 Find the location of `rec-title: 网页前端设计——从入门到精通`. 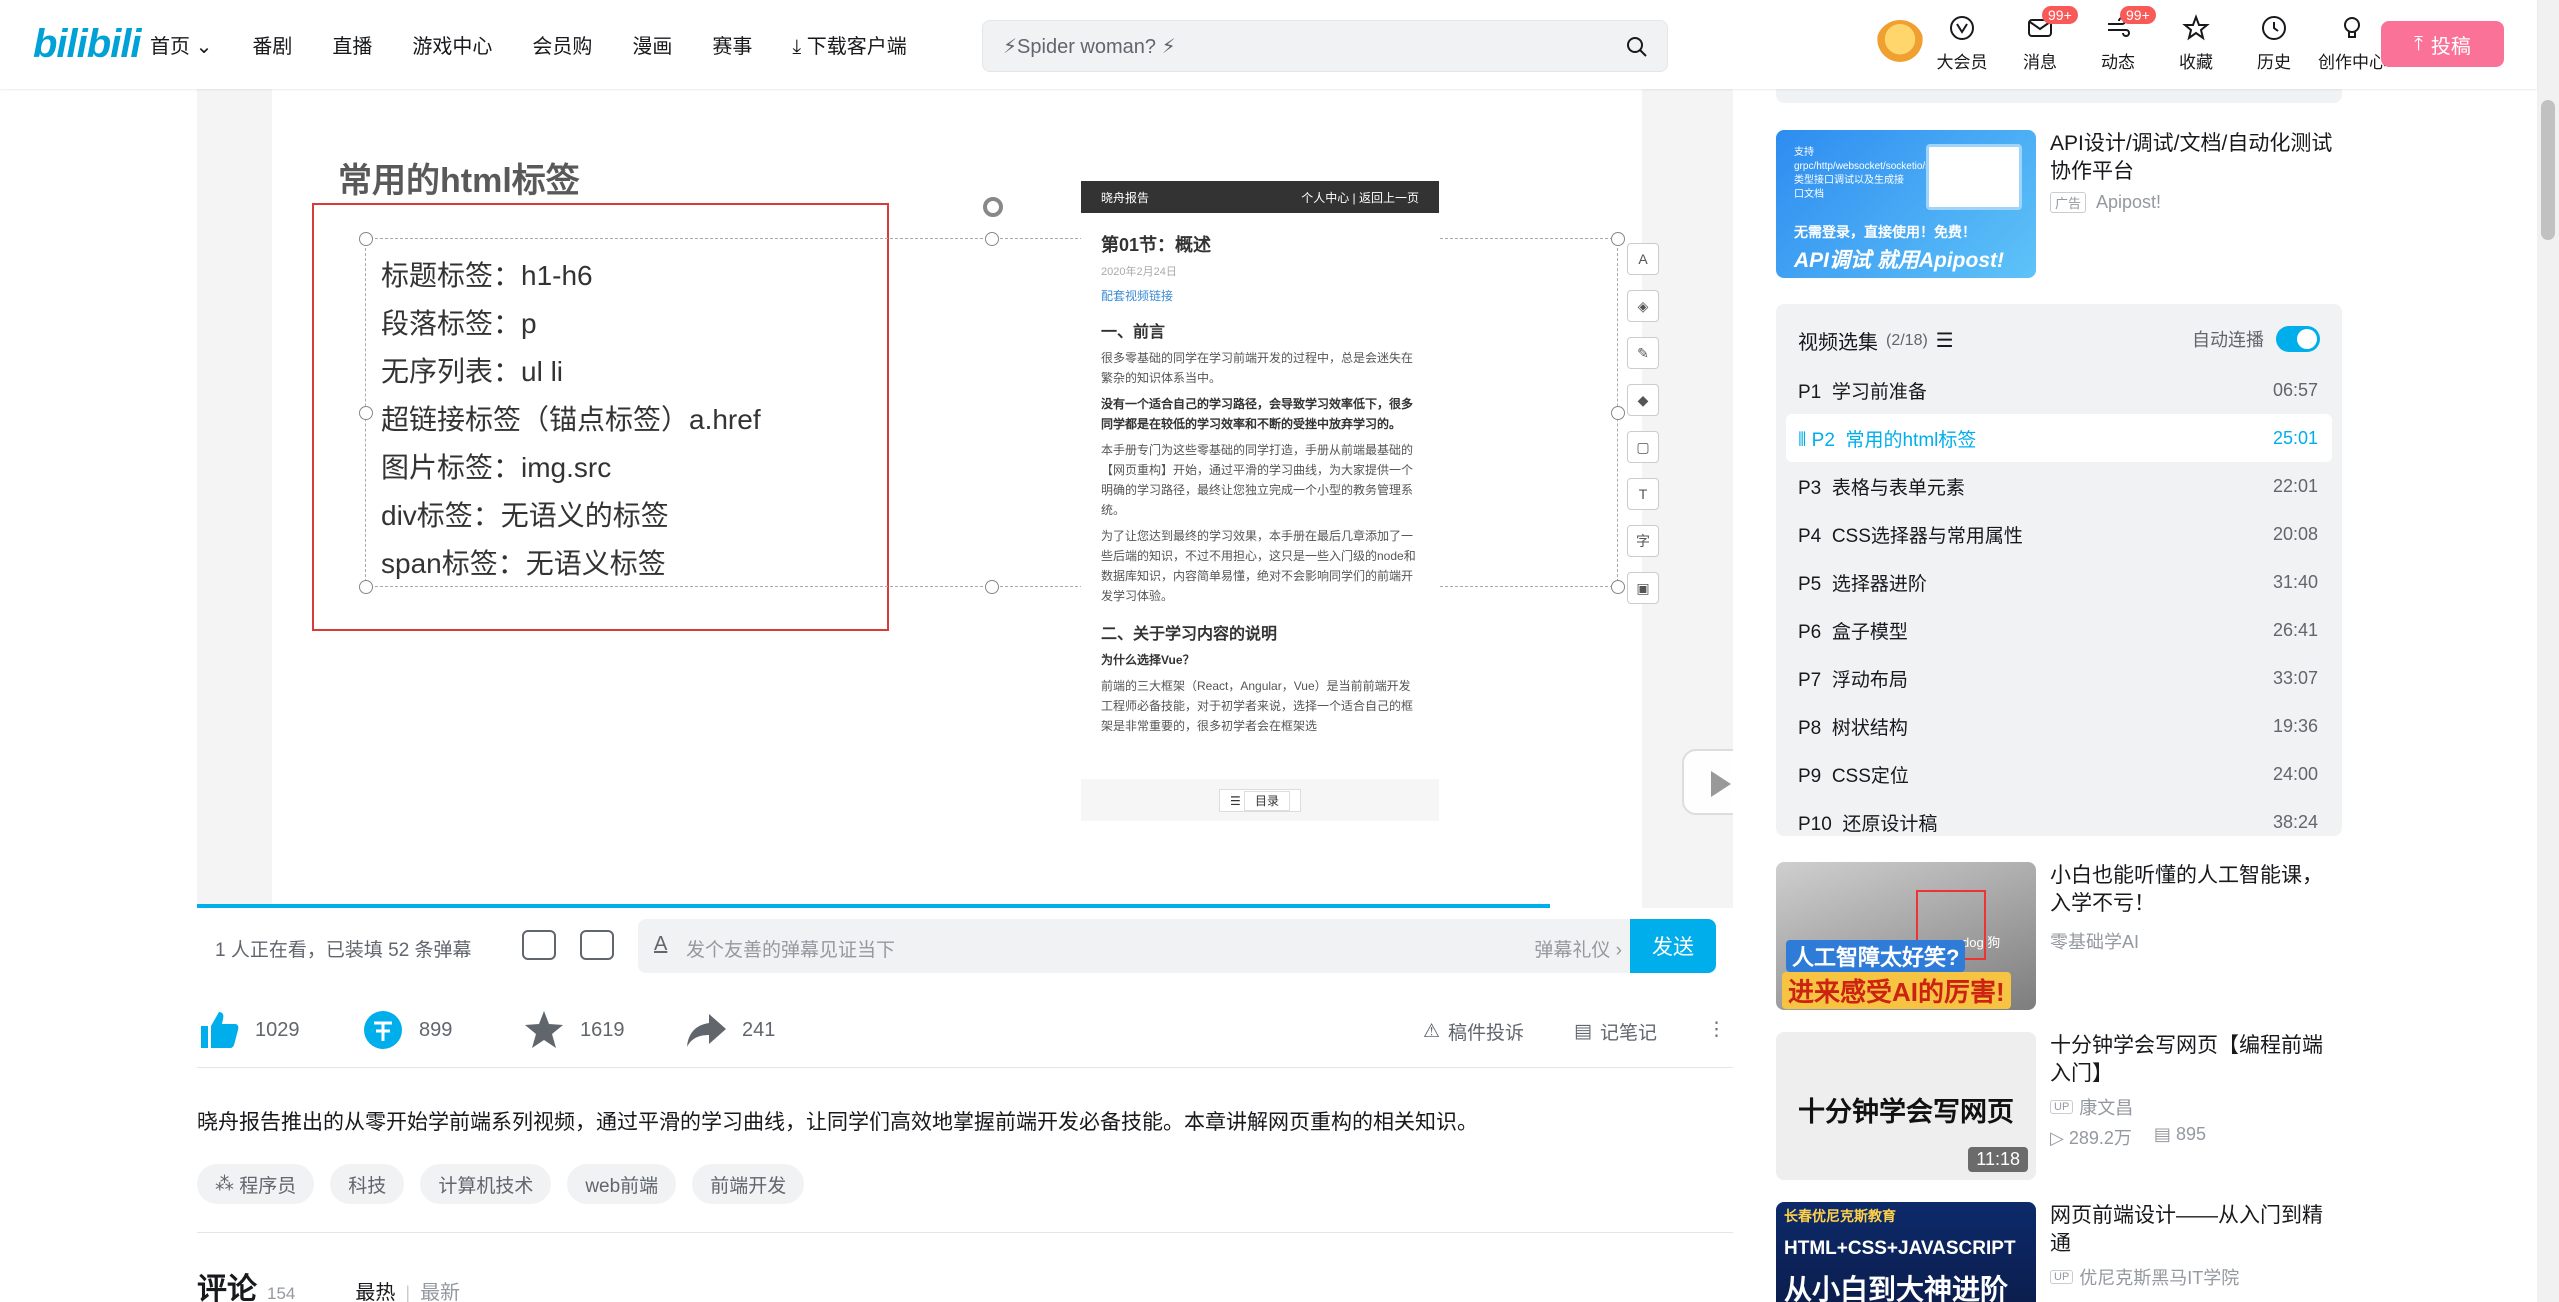

rec-title: 网页前端设计——从入门到精通 is located at coordinates (2196, 1230).